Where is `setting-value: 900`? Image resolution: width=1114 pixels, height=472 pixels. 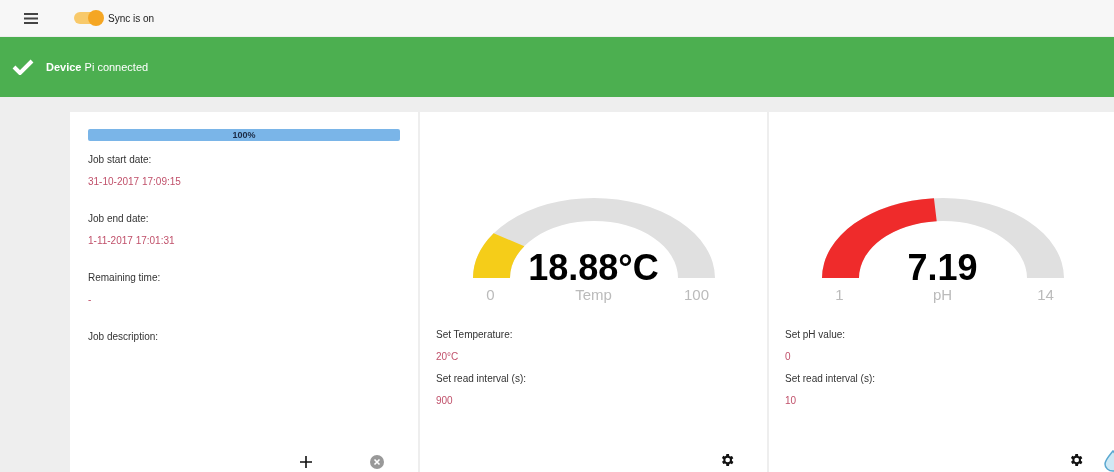 setting-value: 900 is located at coordinates (445, 400).